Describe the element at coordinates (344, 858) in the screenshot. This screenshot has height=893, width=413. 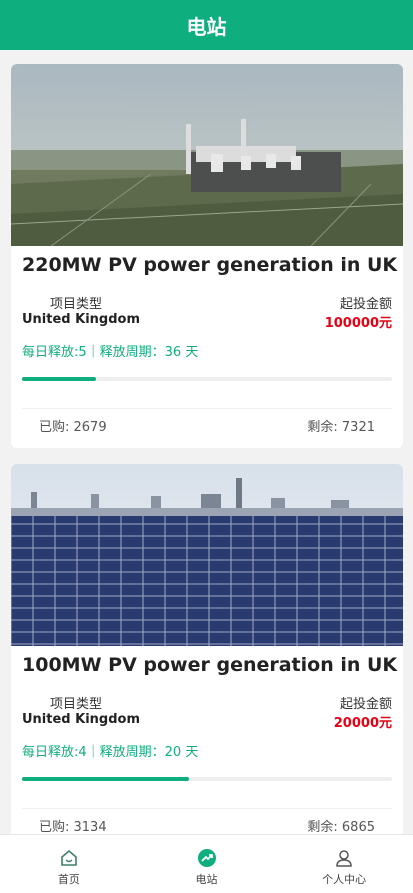
I see `user-icon` at that location.